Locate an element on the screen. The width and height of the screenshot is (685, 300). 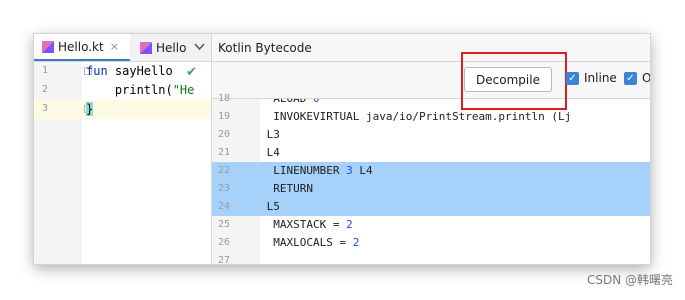
optimization-checkbox: ✓ is located at coordinates (630, 78).